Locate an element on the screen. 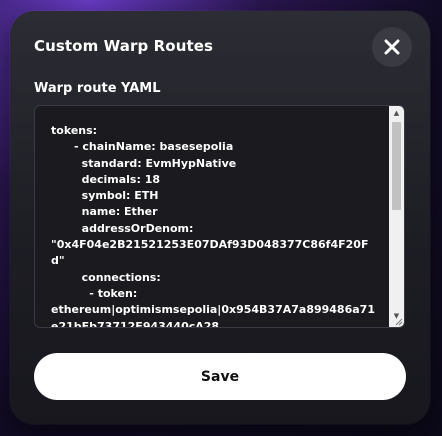  close-button is located at coordinates (392, 47).